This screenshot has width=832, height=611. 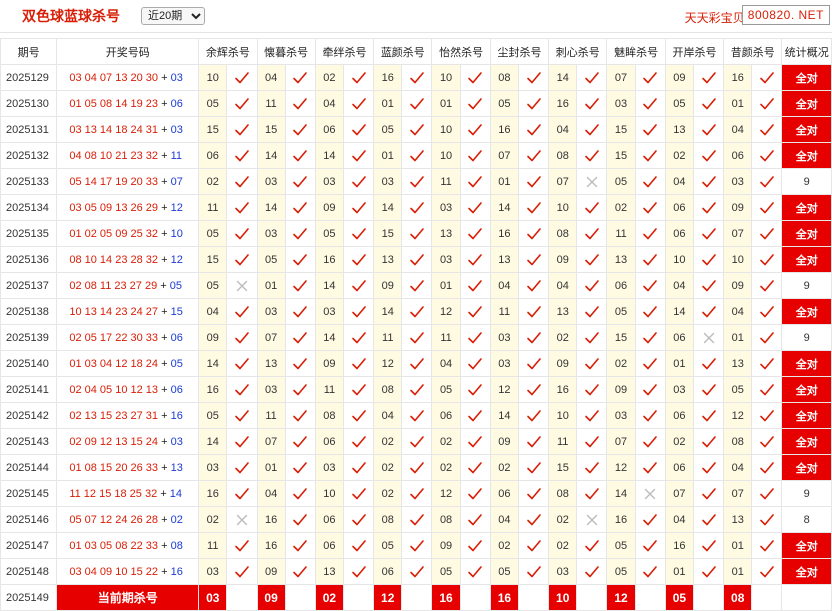 What do you see at coordinates (128, 129) in the screenshot?
I see `draw-numbers-cell: 03 13 14 18 24 31 + 03` at bounding box center [128, 129].